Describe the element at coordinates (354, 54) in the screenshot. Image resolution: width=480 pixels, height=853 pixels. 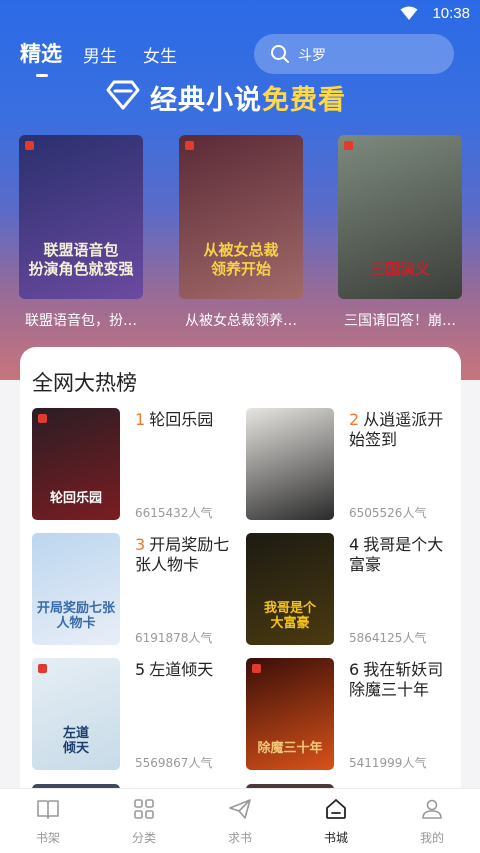
I see `search-input: 斗罗` at that location.